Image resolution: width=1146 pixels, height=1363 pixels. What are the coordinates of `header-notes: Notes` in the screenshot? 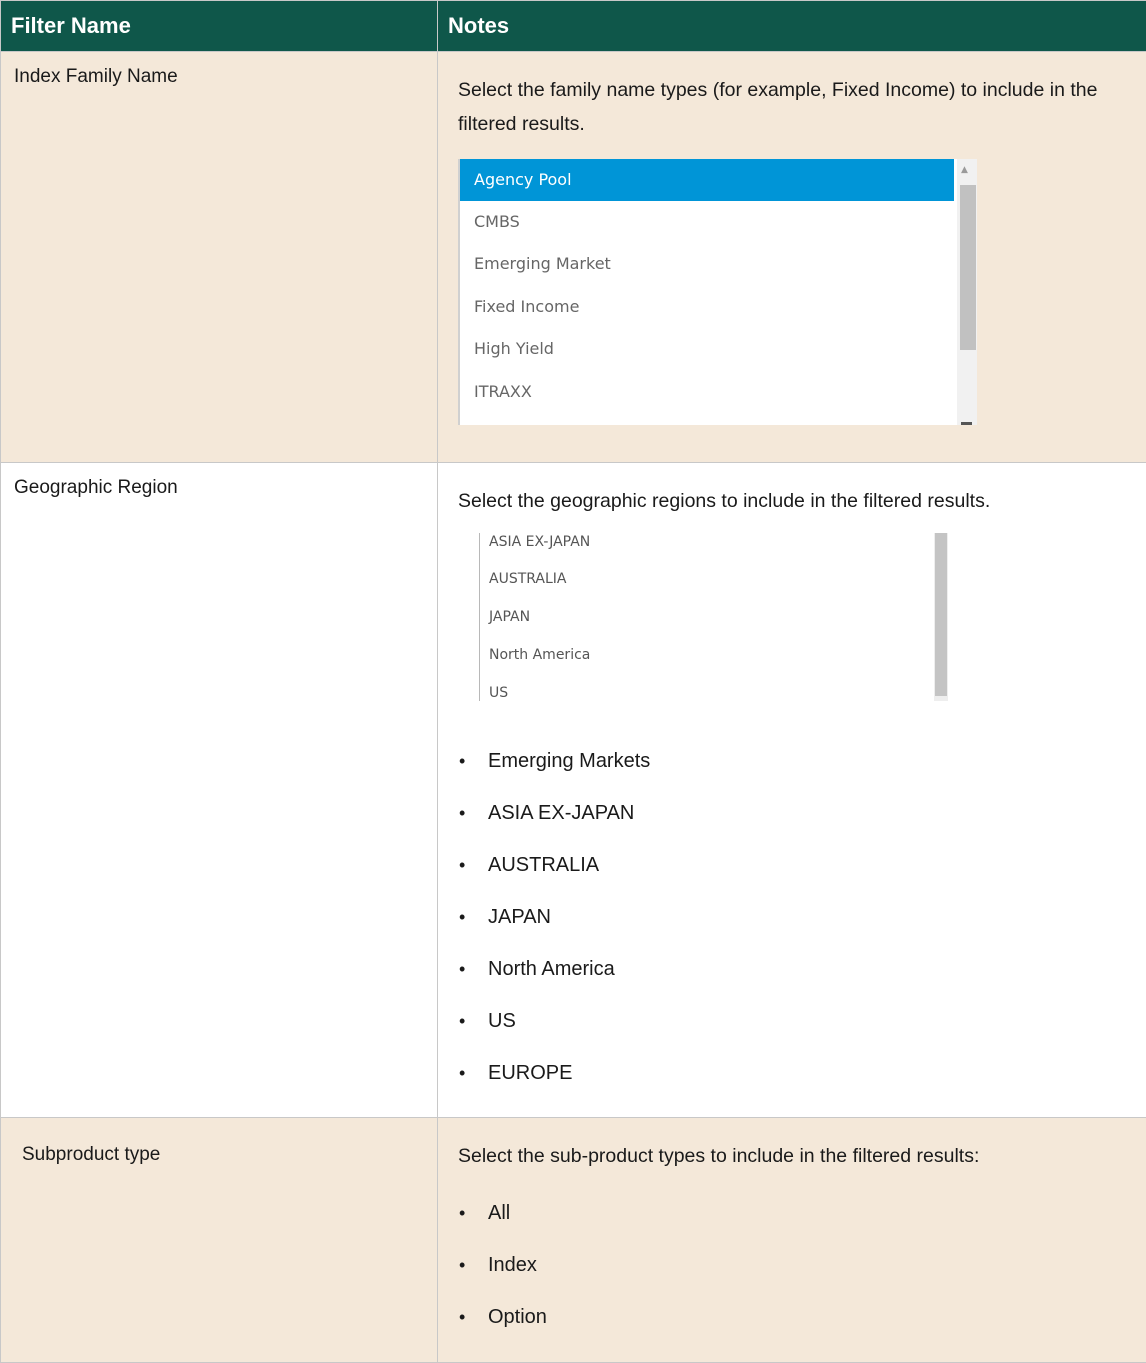 It's located at (791, 26).